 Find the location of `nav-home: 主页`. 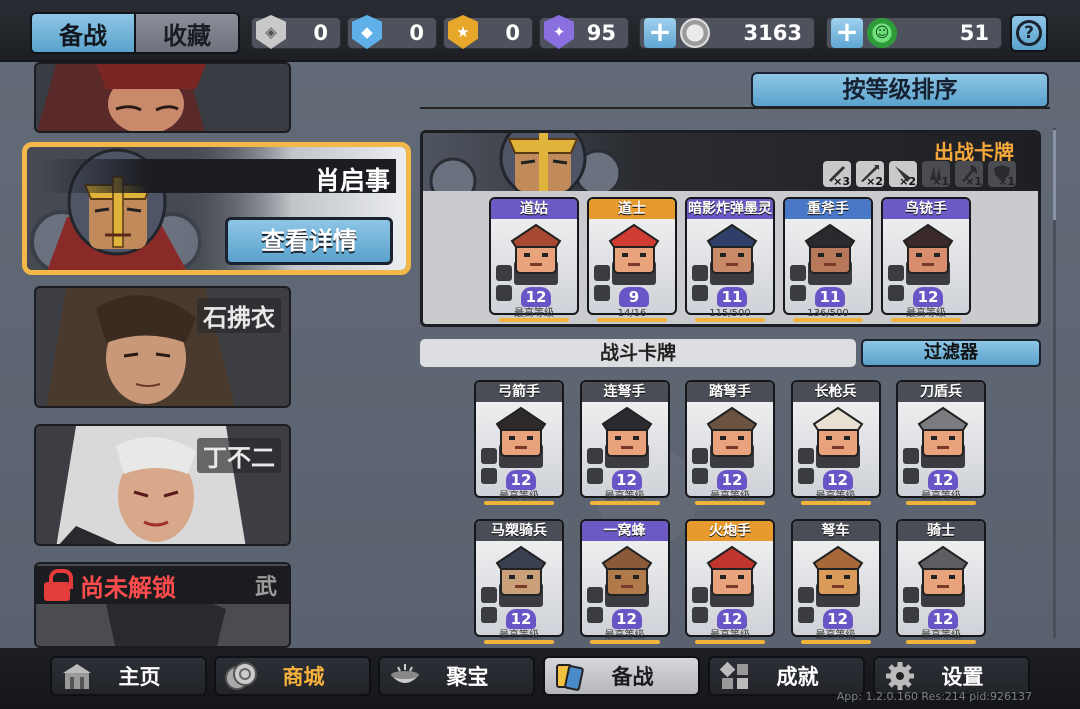

nav-home: 主页 is located at coordinates (128, 676).